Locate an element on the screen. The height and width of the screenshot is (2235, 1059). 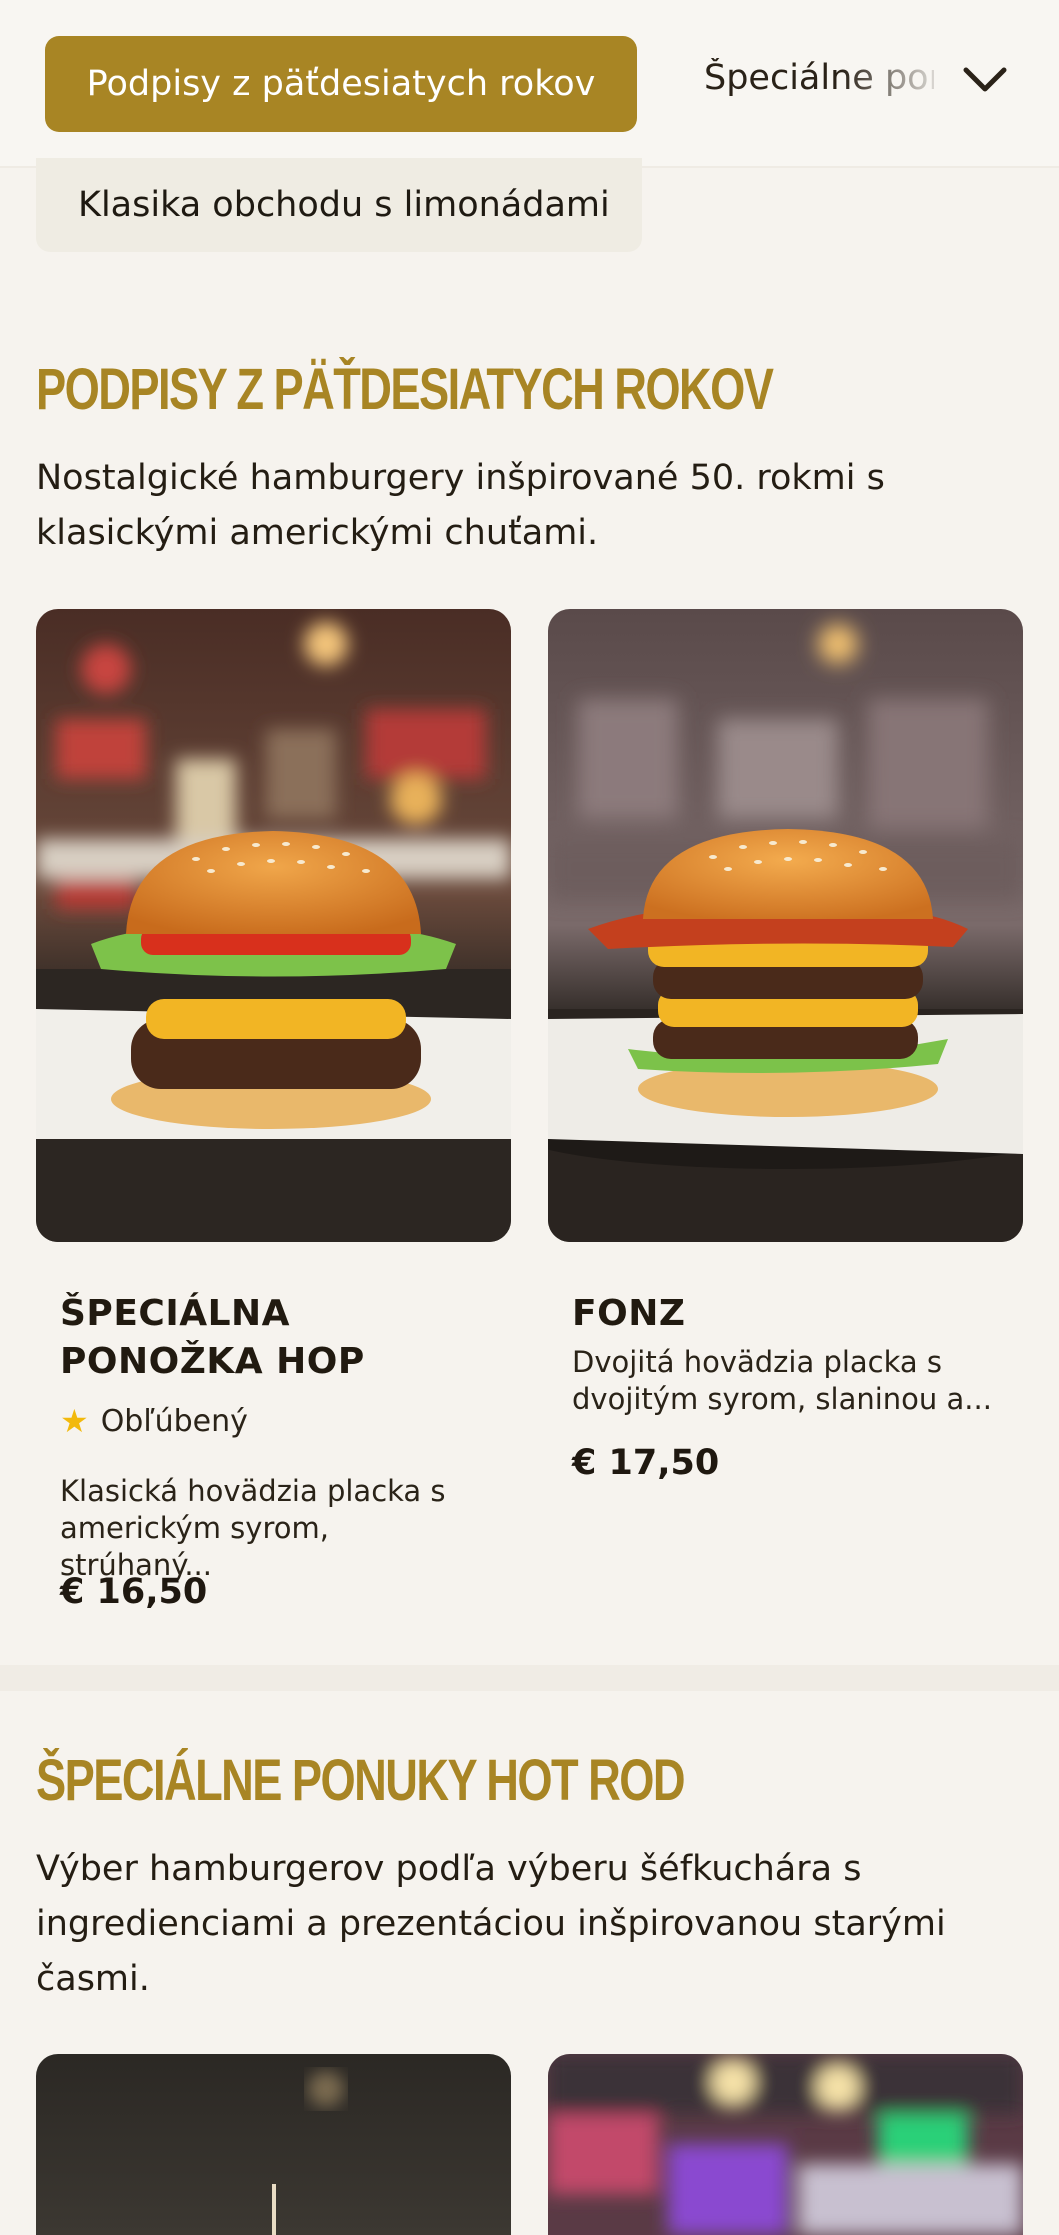
section-title: ŠPECIÁLNE PONUKY HOT ROD is located at coordinates (361, 1780).